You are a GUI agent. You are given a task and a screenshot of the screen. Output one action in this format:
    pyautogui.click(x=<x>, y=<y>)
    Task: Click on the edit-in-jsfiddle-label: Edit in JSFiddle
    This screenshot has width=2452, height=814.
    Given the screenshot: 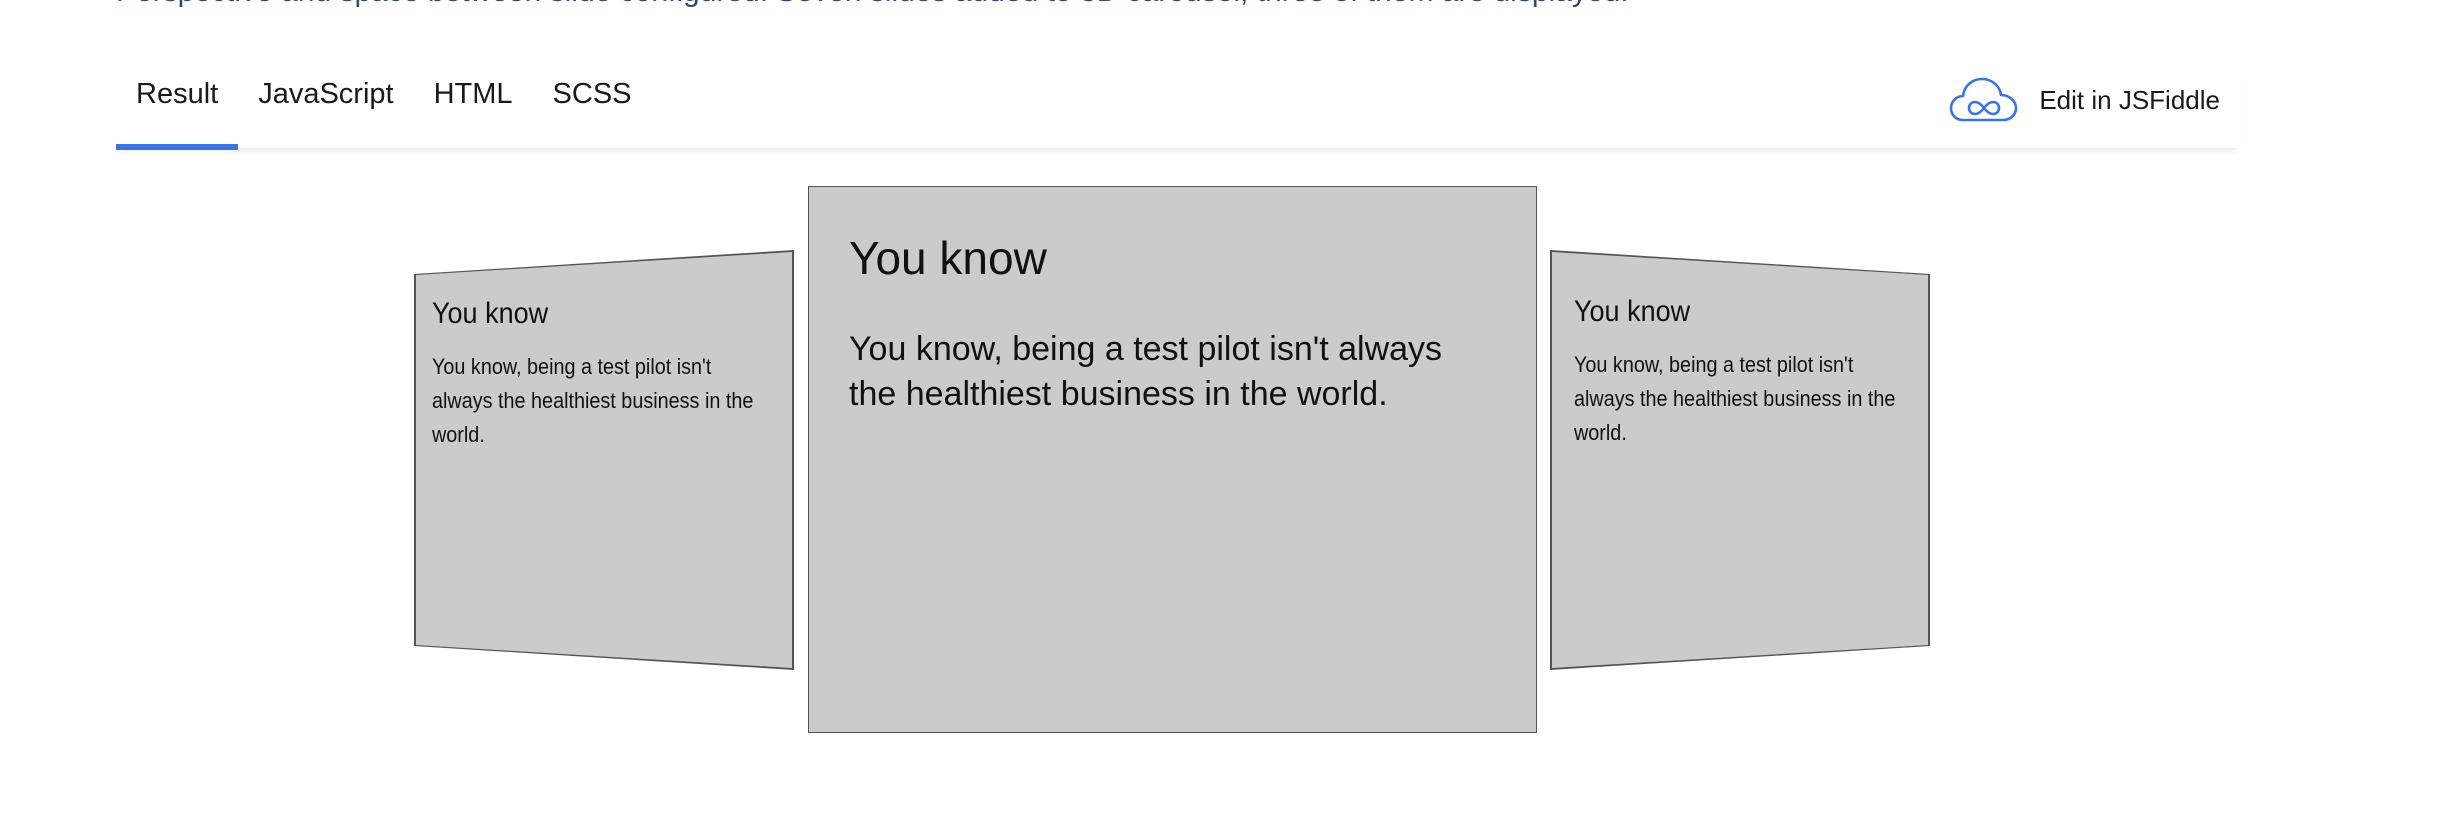 What is the action you would take?
    pyautogui.click(x=2129, y=99)
    